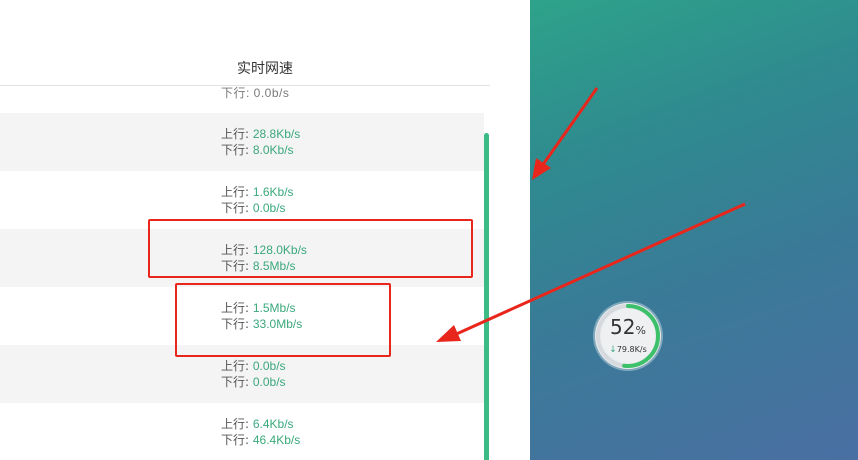  Describe the element at coordinates (245, 431) in the screenshot. I see `table-row: 上行: 6.4Kb/s 下行: 46.4Kb/s` at that location.